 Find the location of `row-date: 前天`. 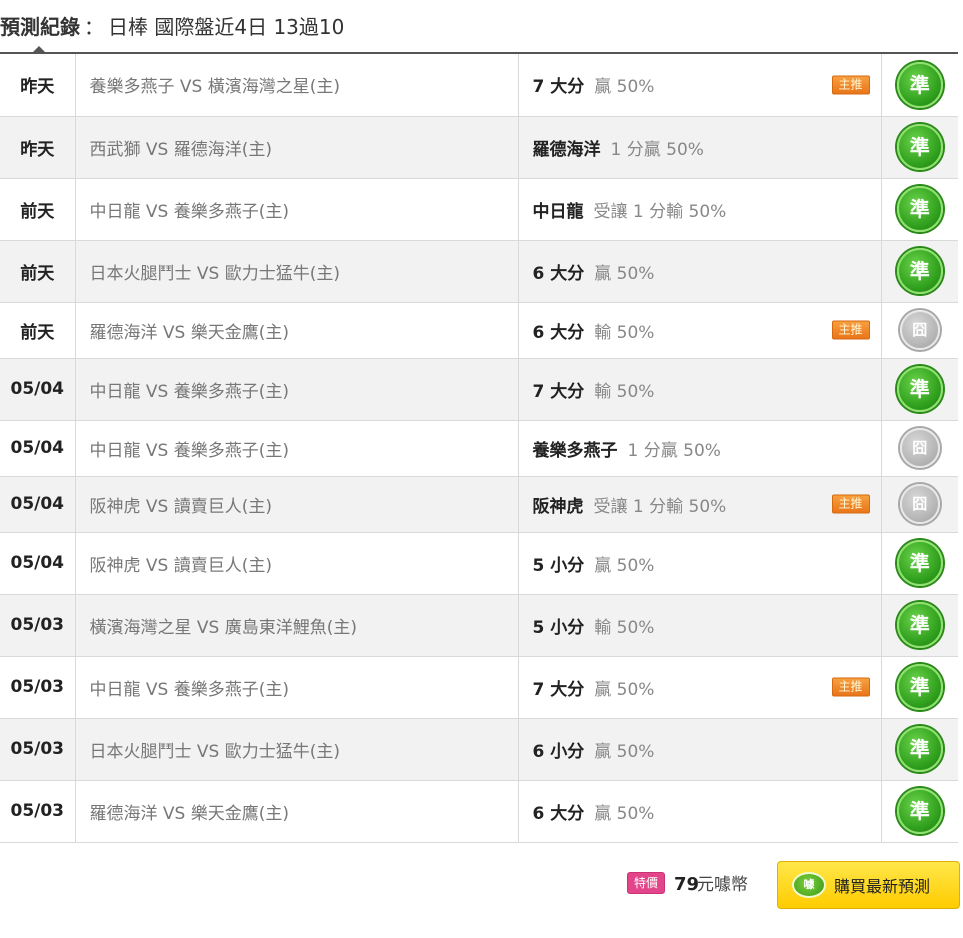

row-date: 前天 is located at coordinates (38, 330).